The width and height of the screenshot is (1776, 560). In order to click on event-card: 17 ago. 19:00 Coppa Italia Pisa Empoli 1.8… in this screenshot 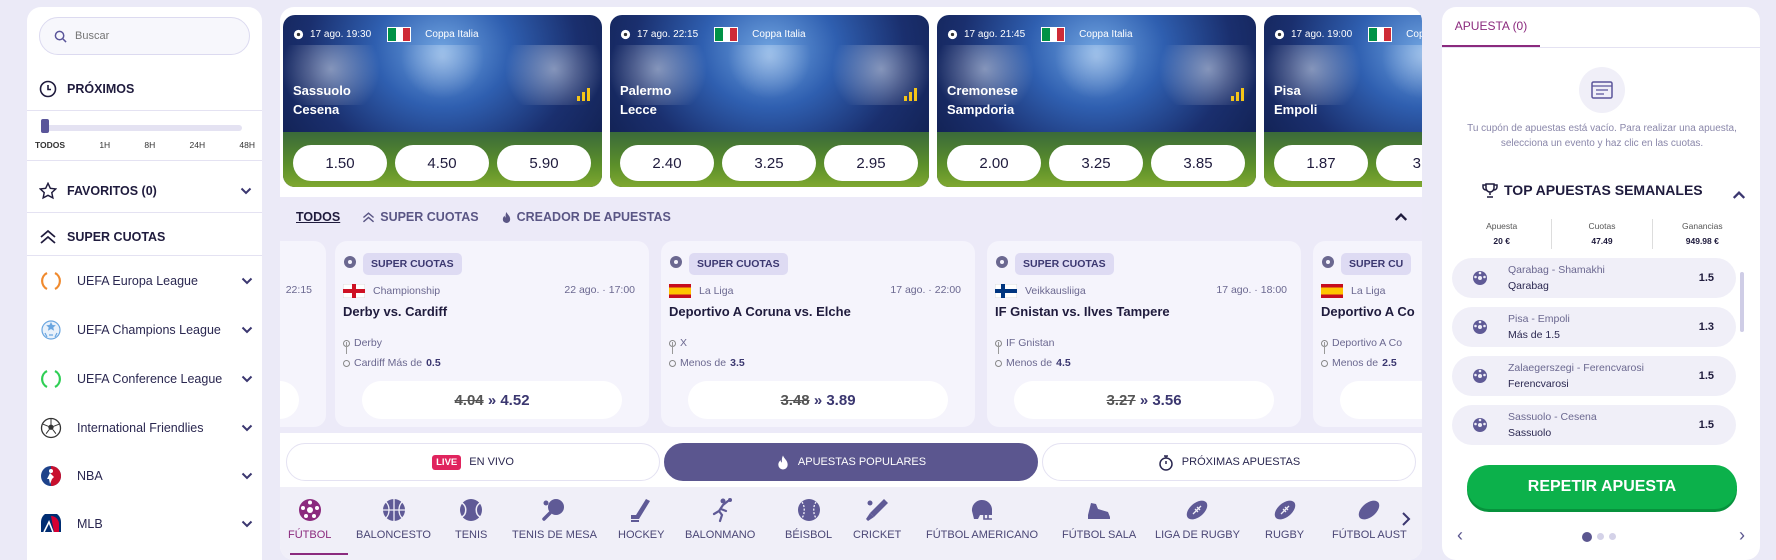, I will do `click(1343, 101)`.